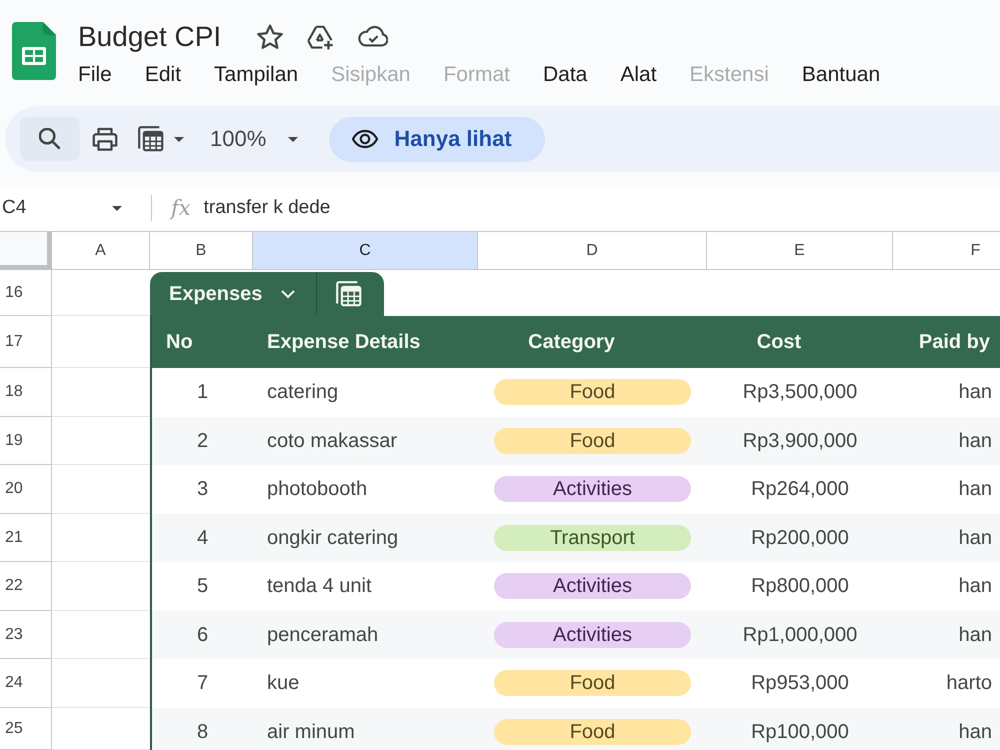 The width and height of the screenshot is (1000, 750). What do you see at coordinates (332, 538) in the screenshot?
I see `table-cell: ongkir catering` at bounding box center [332, 538].